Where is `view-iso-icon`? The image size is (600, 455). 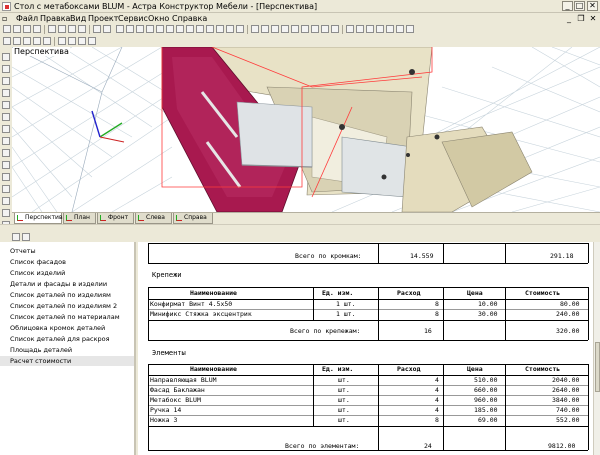
view-iso-icon is located at coordinates (410, 29).